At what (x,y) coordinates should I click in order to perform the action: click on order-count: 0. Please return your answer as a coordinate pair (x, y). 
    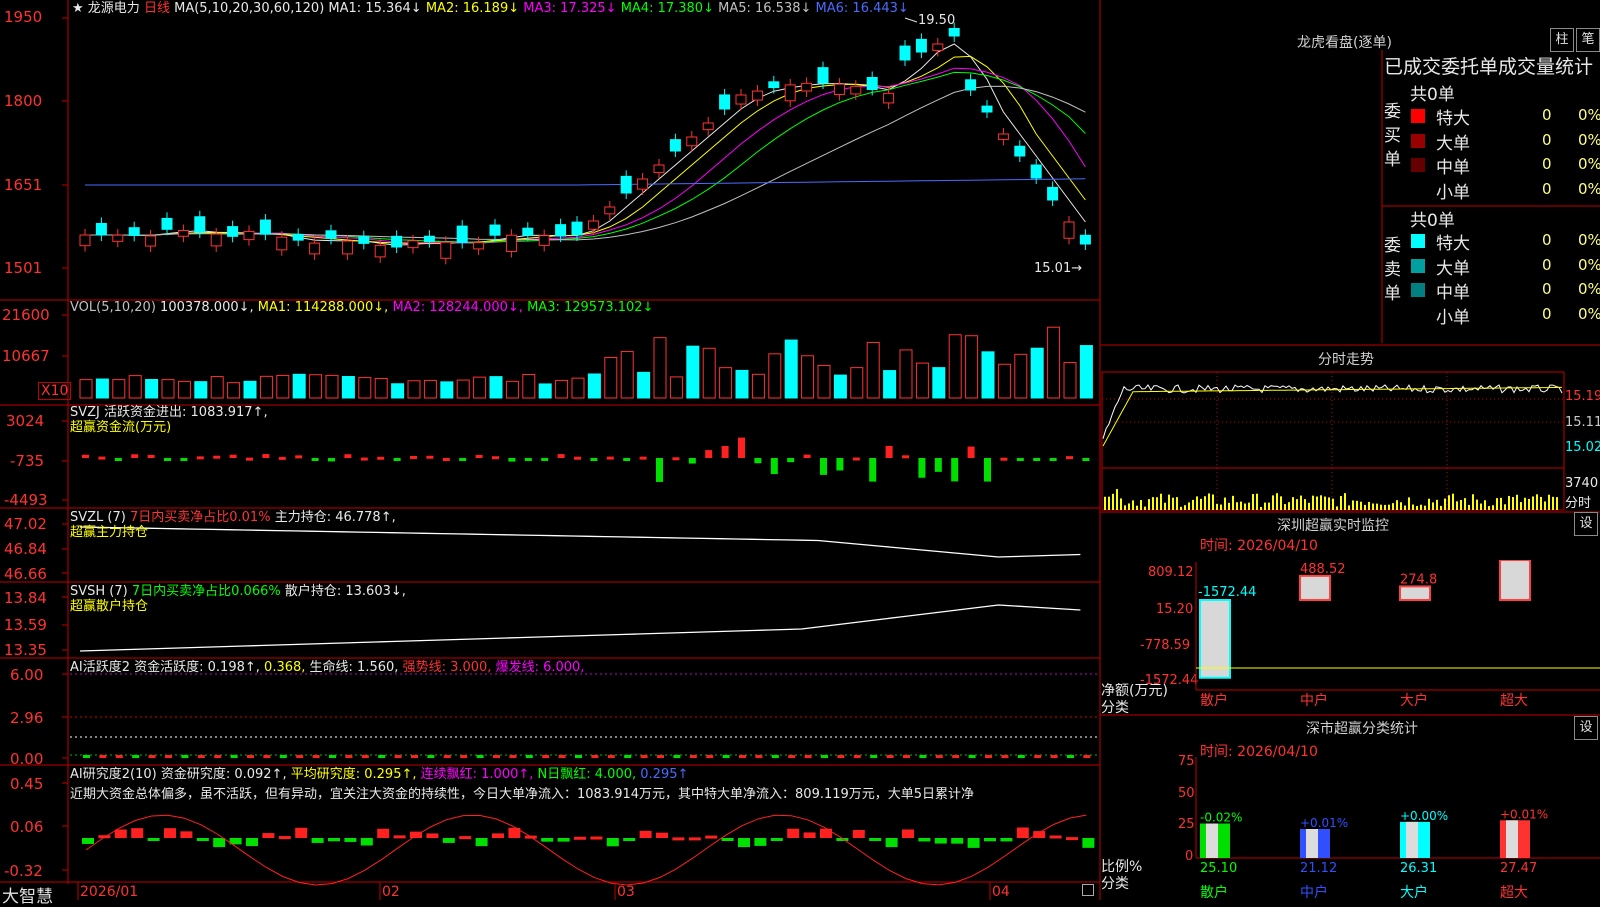
    Looking at the image, I should click on (1547, 164).